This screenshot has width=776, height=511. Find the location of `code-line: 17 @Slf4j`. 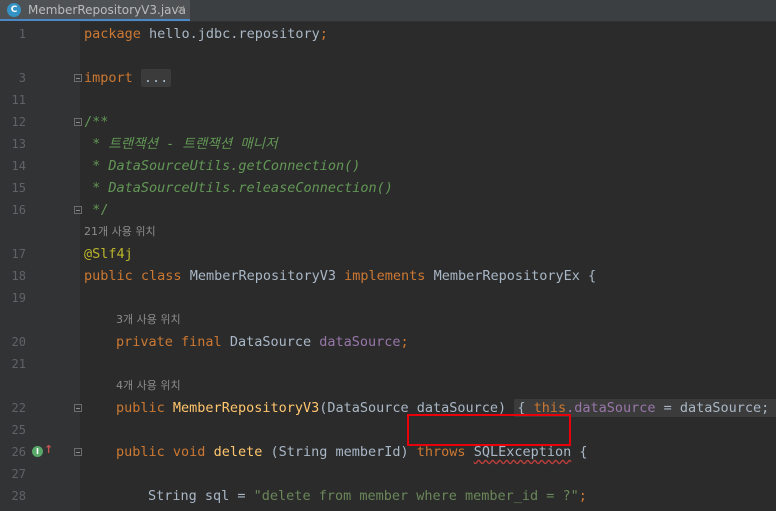

code-line: 17 @Slf4j is located at coordinates (388, 254).